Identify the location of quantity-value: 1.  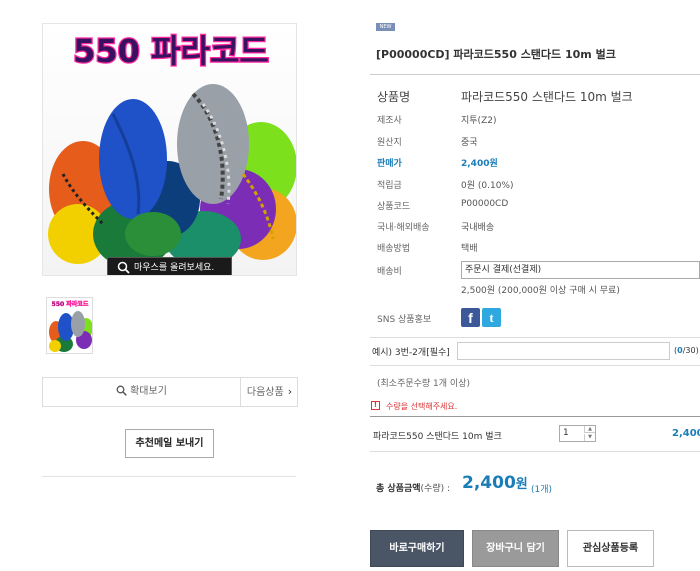
(566, 433).